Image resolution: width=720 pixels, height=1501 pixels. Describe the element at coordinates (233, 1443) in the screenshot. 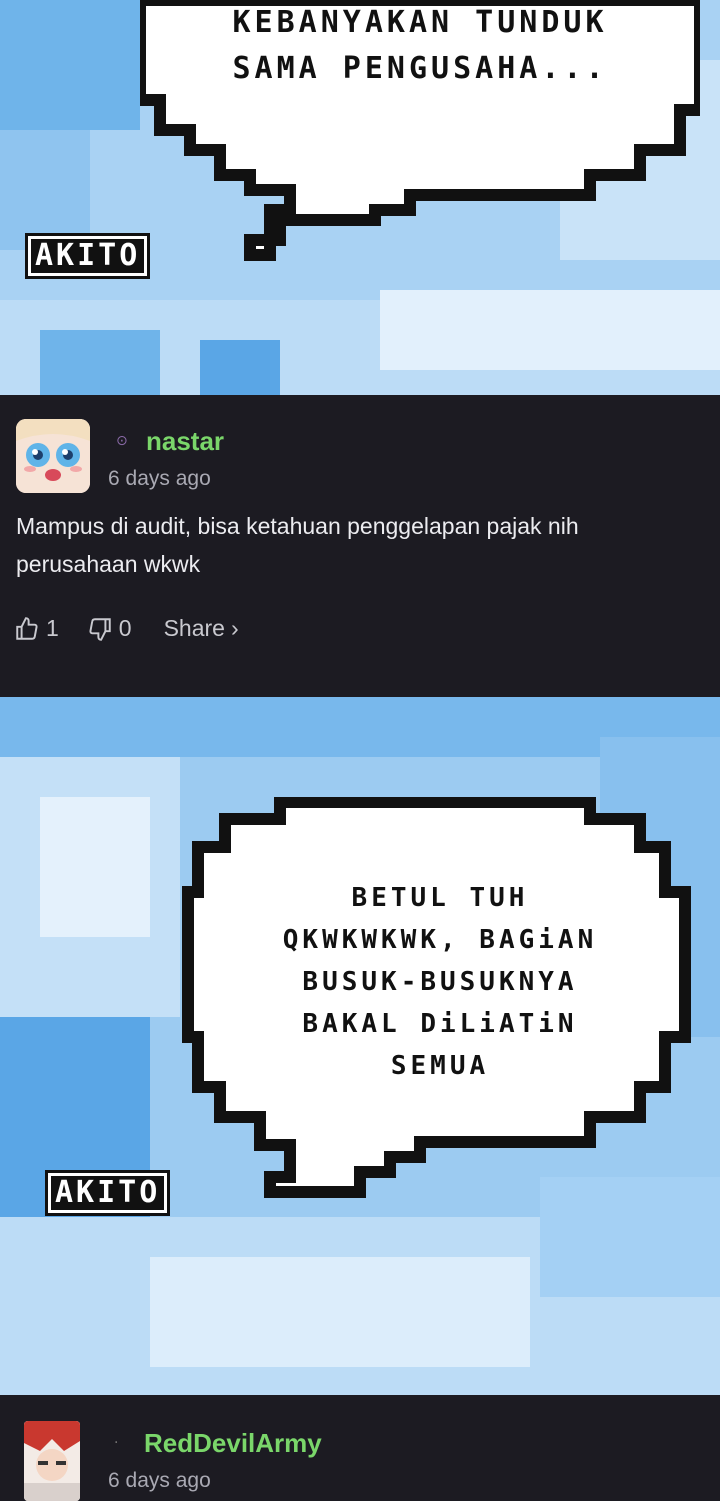

I see `username: RedDevilArmy` at that location.